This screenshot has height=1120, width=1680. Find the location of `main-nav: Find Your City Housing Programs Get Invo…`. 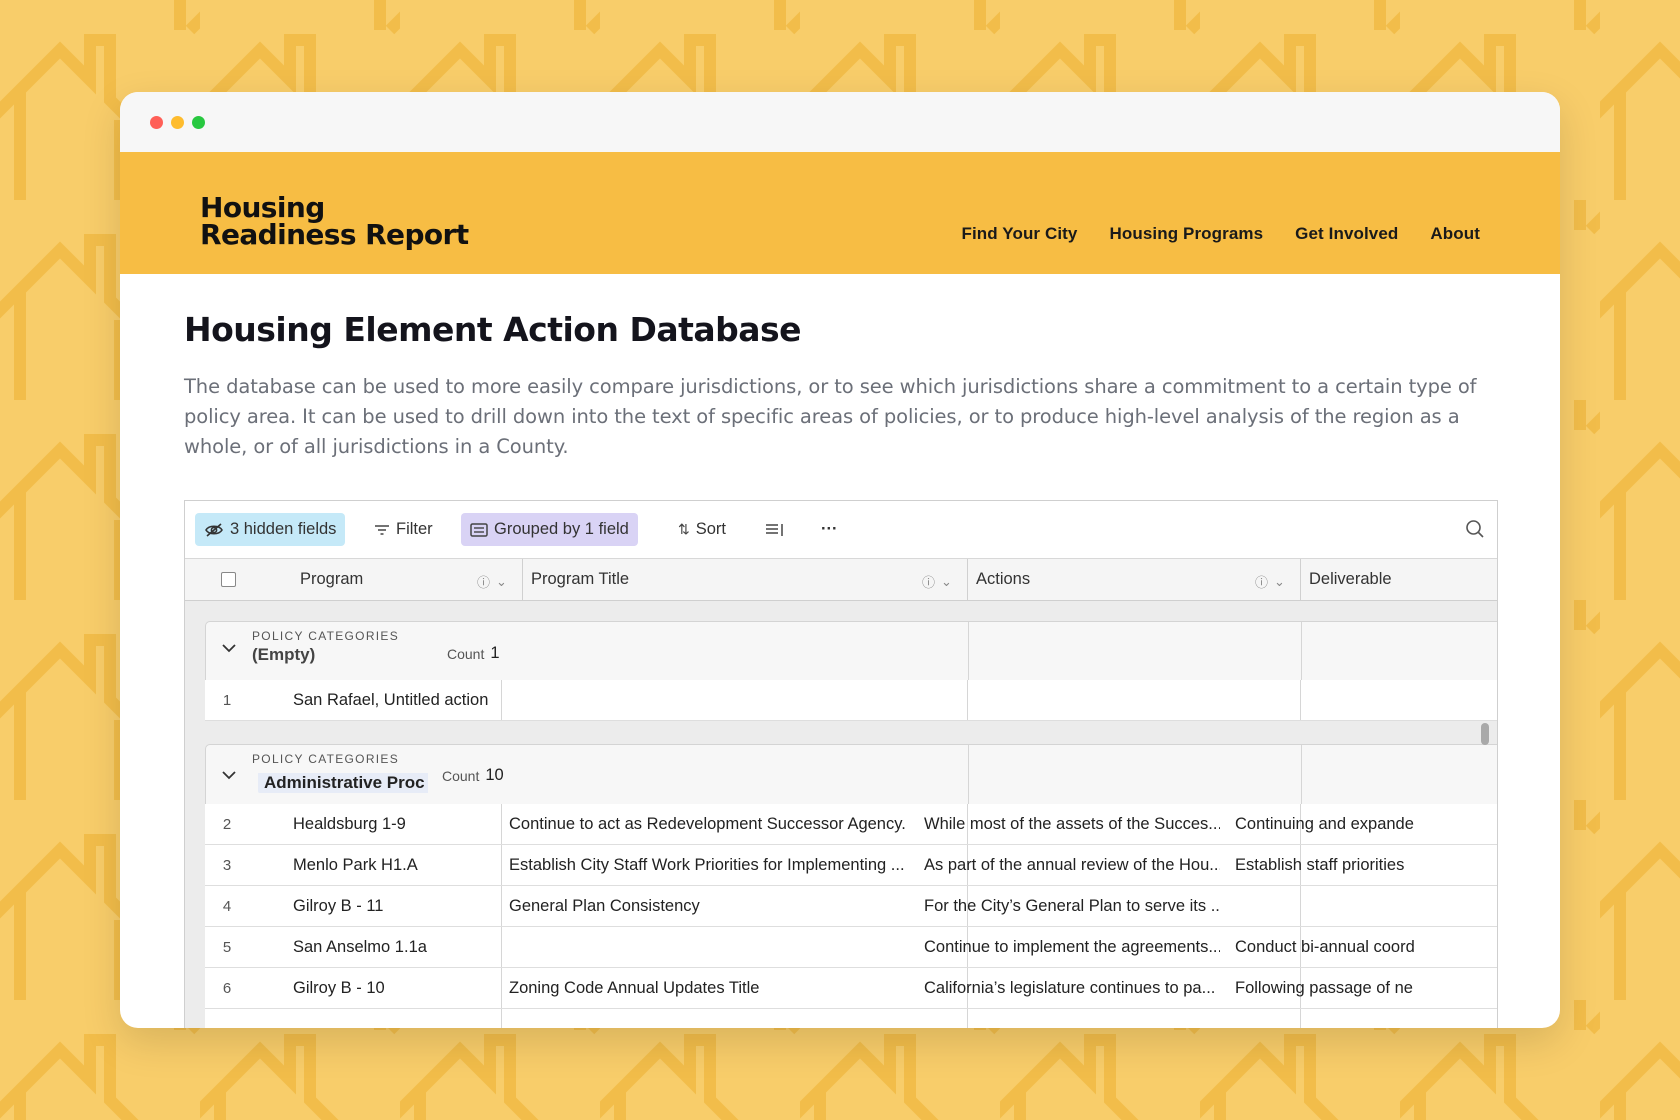

main-nav: Find Your City Housing Programs Get Invo… is located at coordinates (1220, 234).